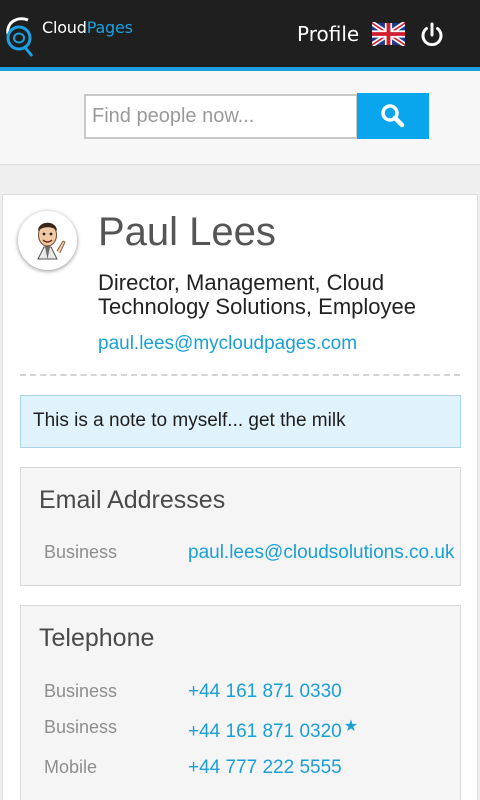 The image size is (480, 800). I want to click on phone-link: +44 777 222 5555, so click(265, 768).